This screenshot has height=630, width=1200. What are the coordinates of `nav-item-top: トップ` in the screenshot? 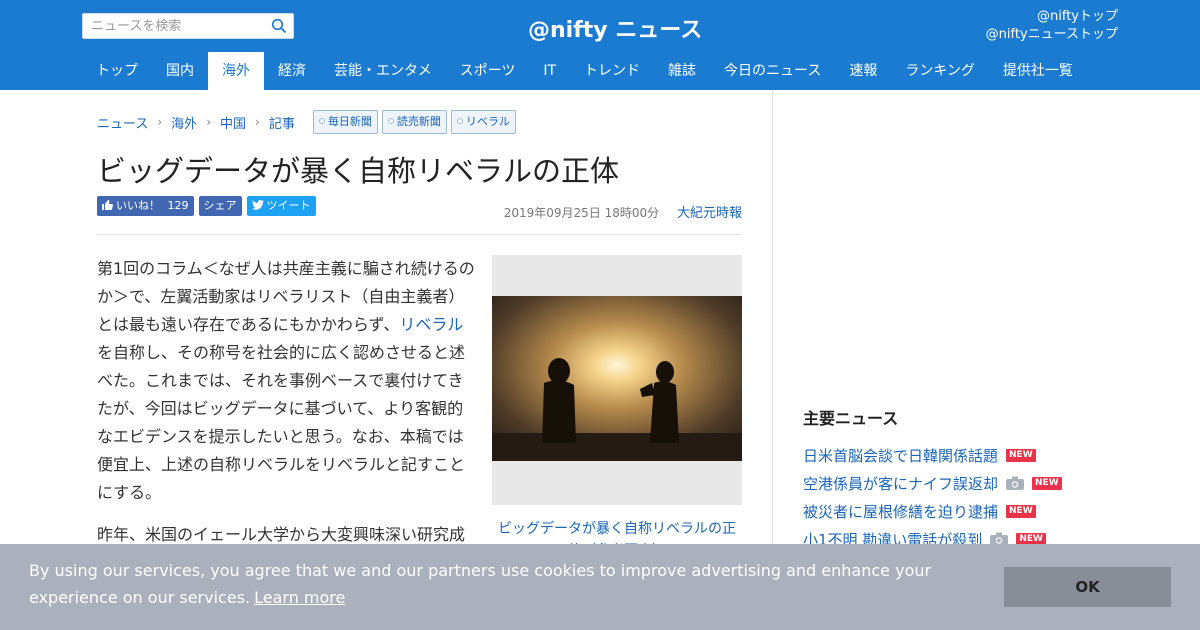 It's located at (117, 71).